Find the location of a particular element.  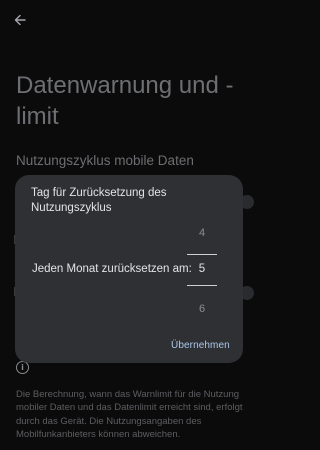

picker-label: Jeden Monat zurücksetzen am: is located at coordinates (112, 269).